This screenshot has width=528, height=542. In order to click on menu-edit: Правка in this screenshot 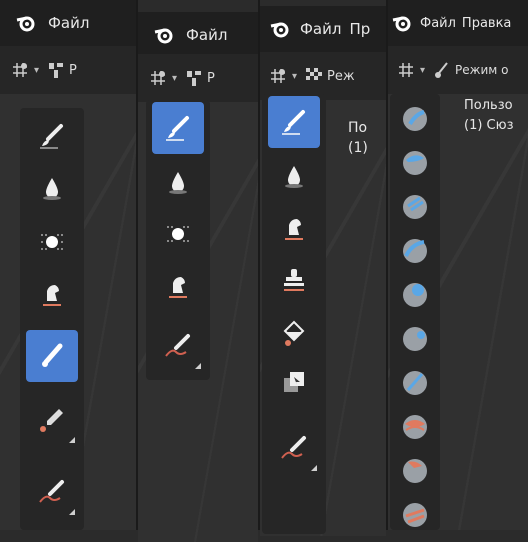, I will do `click(486, 23)`.